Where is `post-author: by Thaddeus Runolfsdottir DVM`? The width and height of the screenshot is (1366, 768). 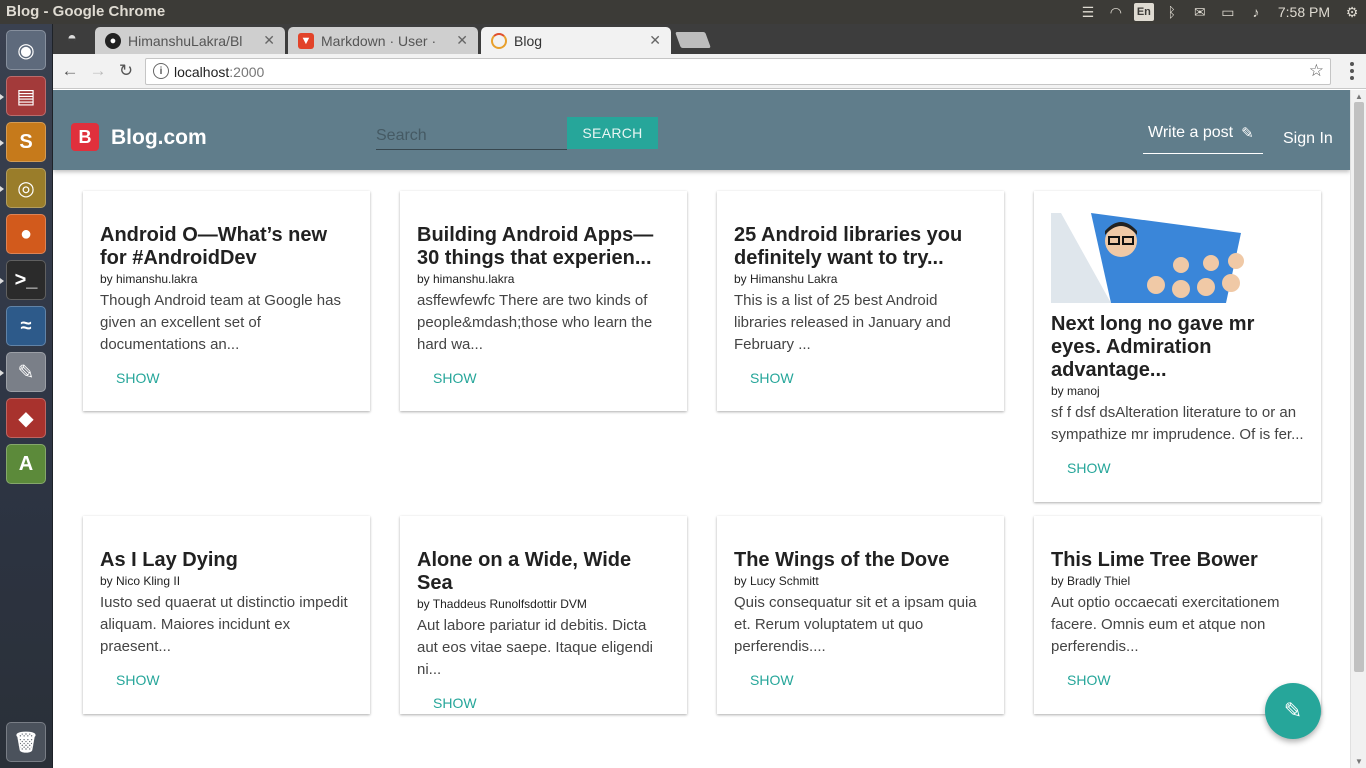 post-author: by Thaddeus Runolfsdottir DVM is located at coordinates (502, 604).